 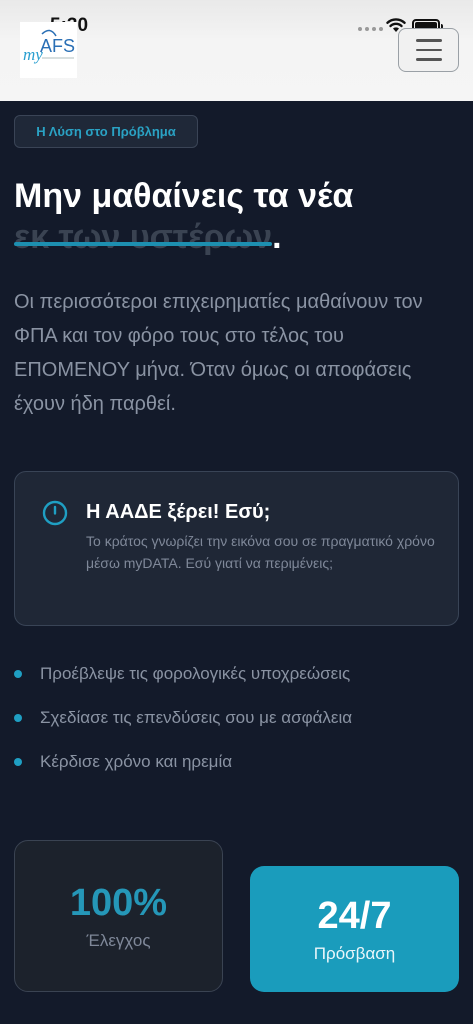 I want to click on signal-icon, so click(x=370, y=29).